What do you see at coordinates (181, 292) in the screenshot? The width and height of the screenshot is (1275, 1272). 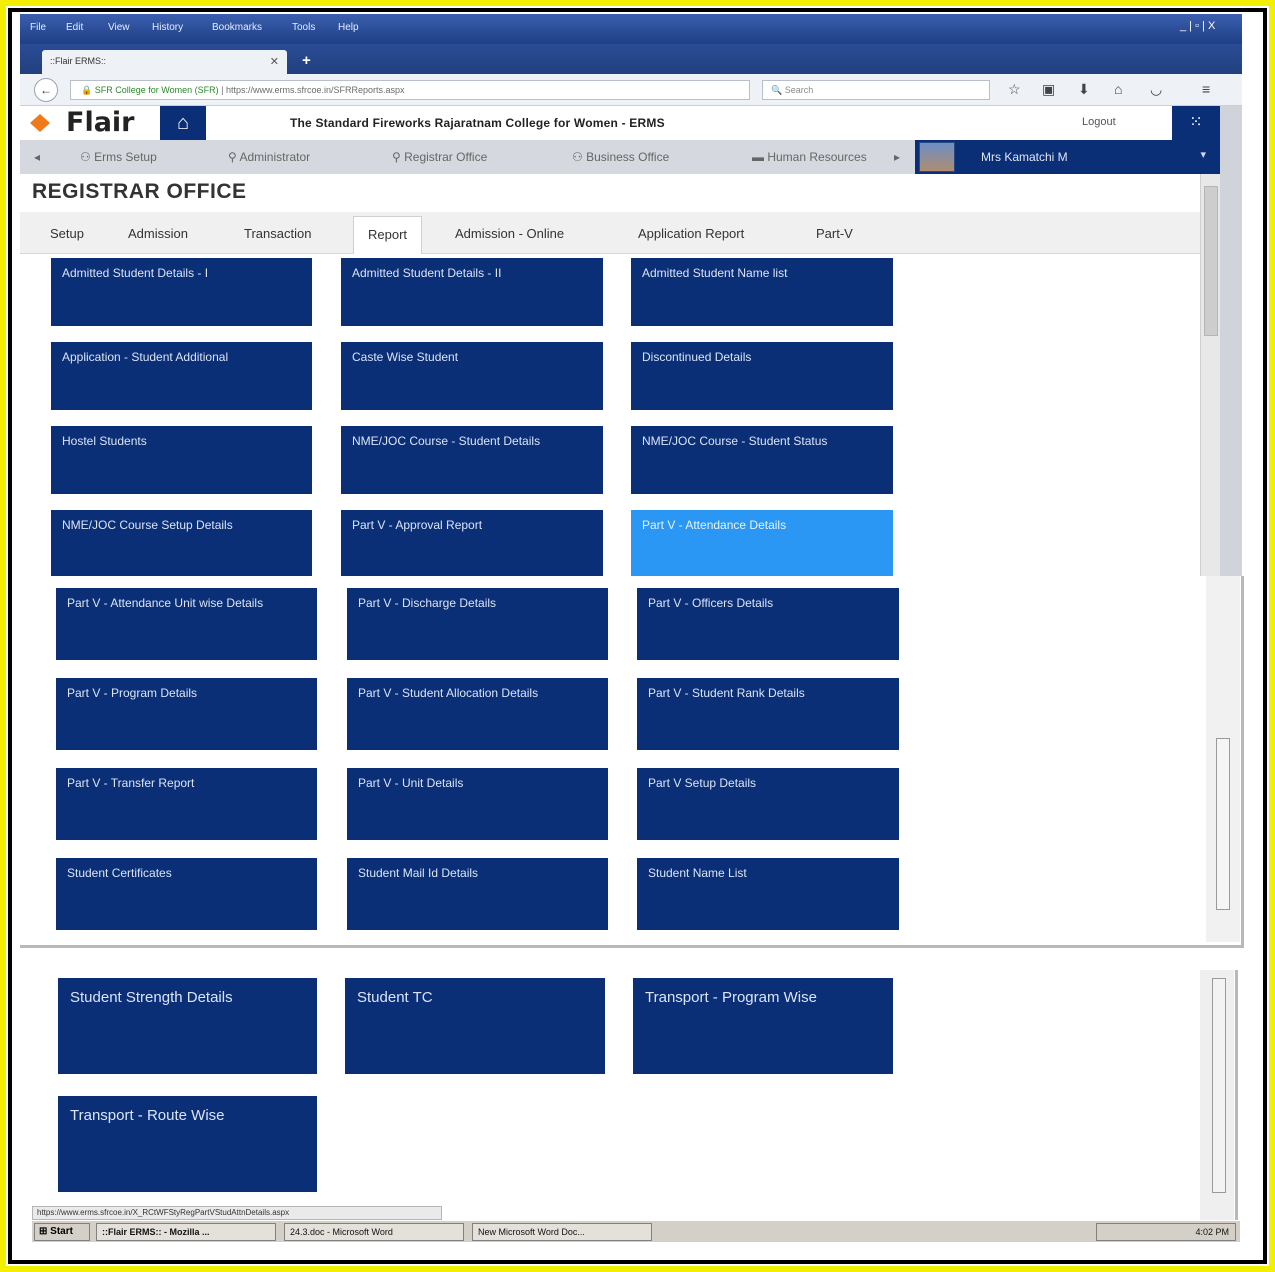 I see `report-tile: Admitted Student Details - I` at bounding box center [181, 292].